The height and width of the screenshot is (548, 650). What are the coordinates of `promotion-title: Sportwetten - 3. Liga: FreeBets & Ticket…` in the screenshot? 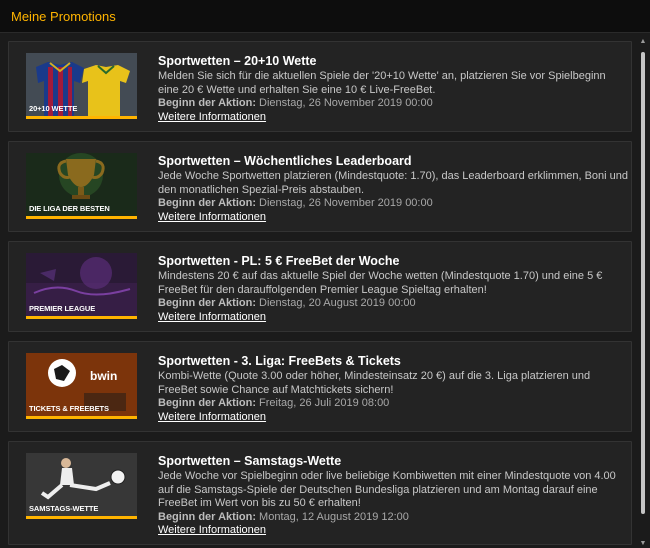 It's located at (279, 361).